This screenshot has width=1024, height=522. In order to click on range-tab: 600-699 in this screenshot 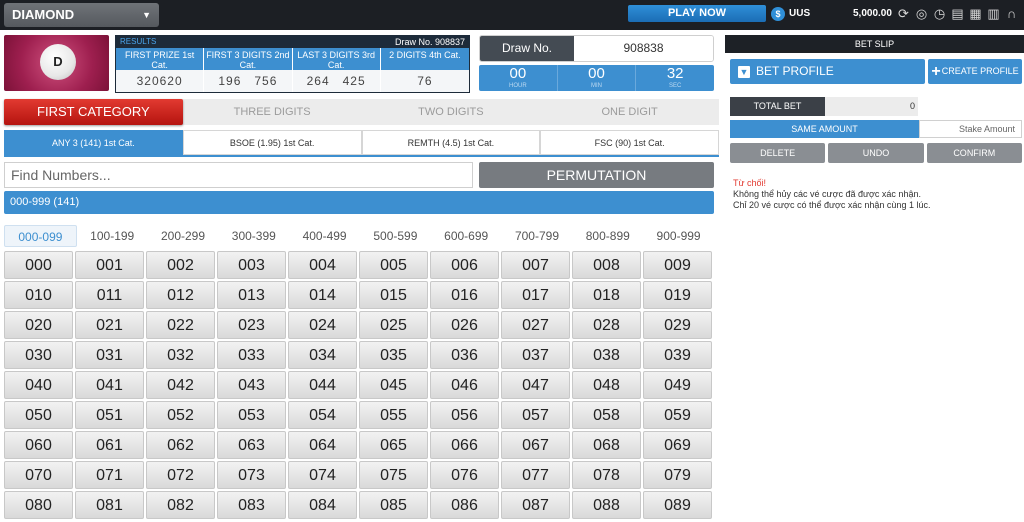, I will do `click(466, 236)`.